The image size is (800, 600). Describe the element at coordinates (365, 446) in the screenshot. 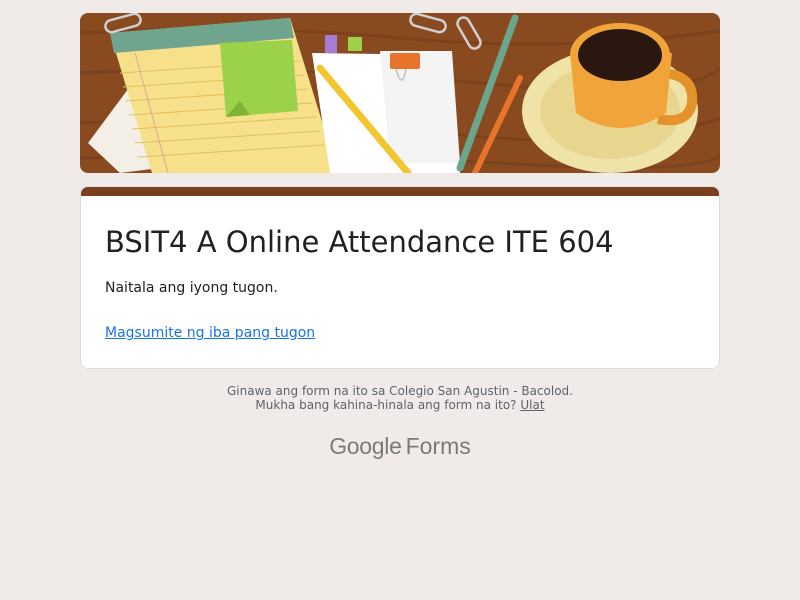

I see `brand-google: Google` at that location.